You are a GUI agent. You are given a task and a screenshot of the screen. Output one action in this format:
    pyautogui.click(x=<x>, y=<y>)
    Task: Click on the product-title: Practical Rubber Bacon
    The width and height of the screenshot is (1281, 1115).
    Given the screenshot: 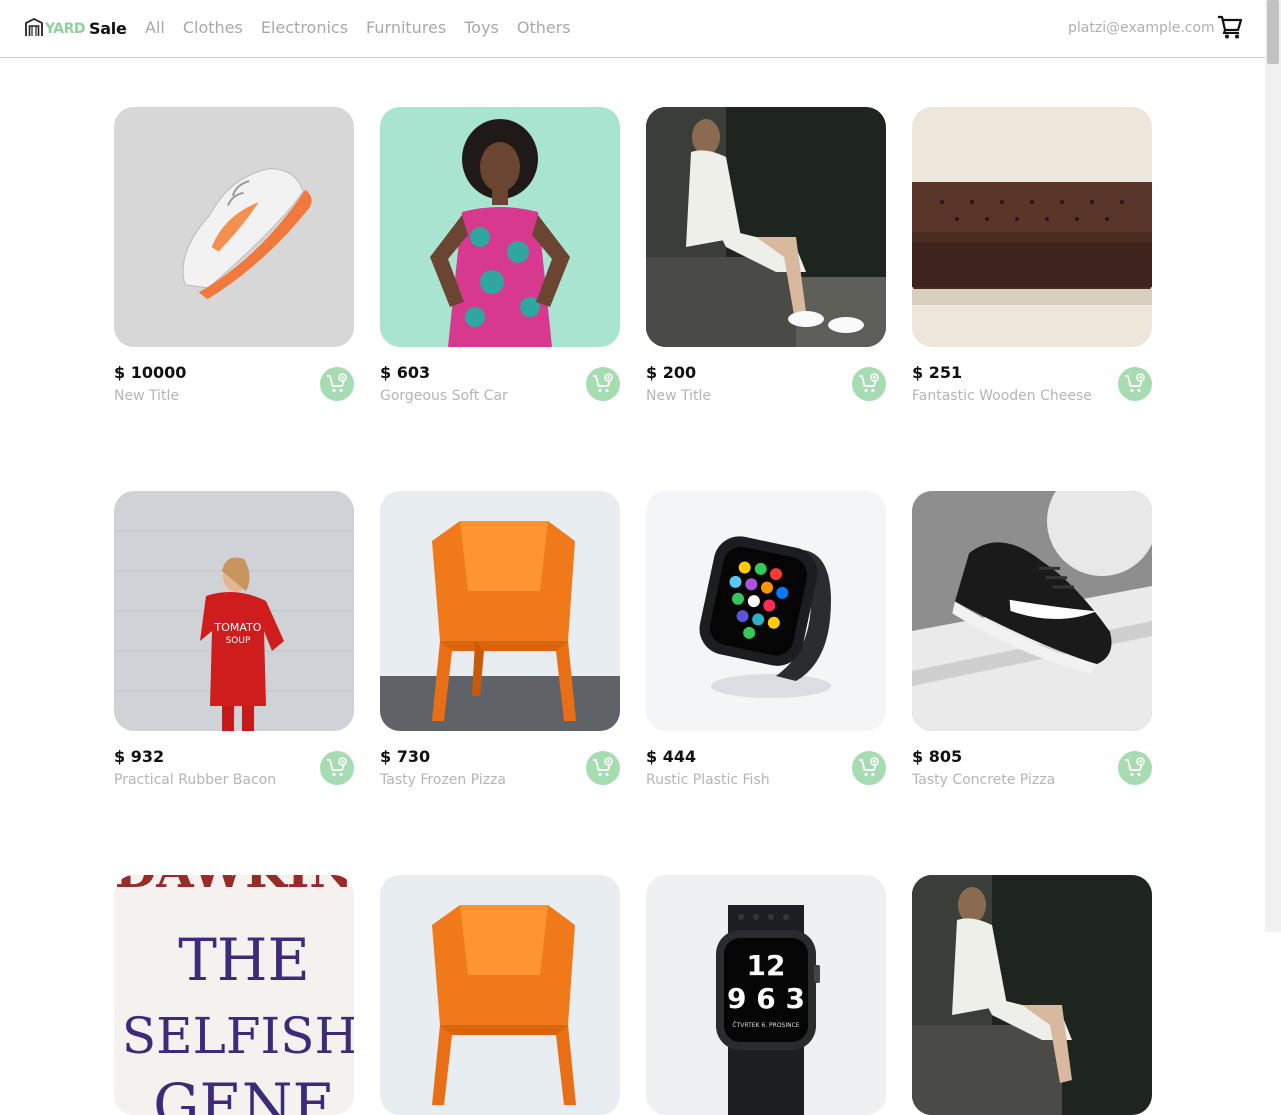 What is the action you would take?
    pyautogui.click(x=195, y=780)
    